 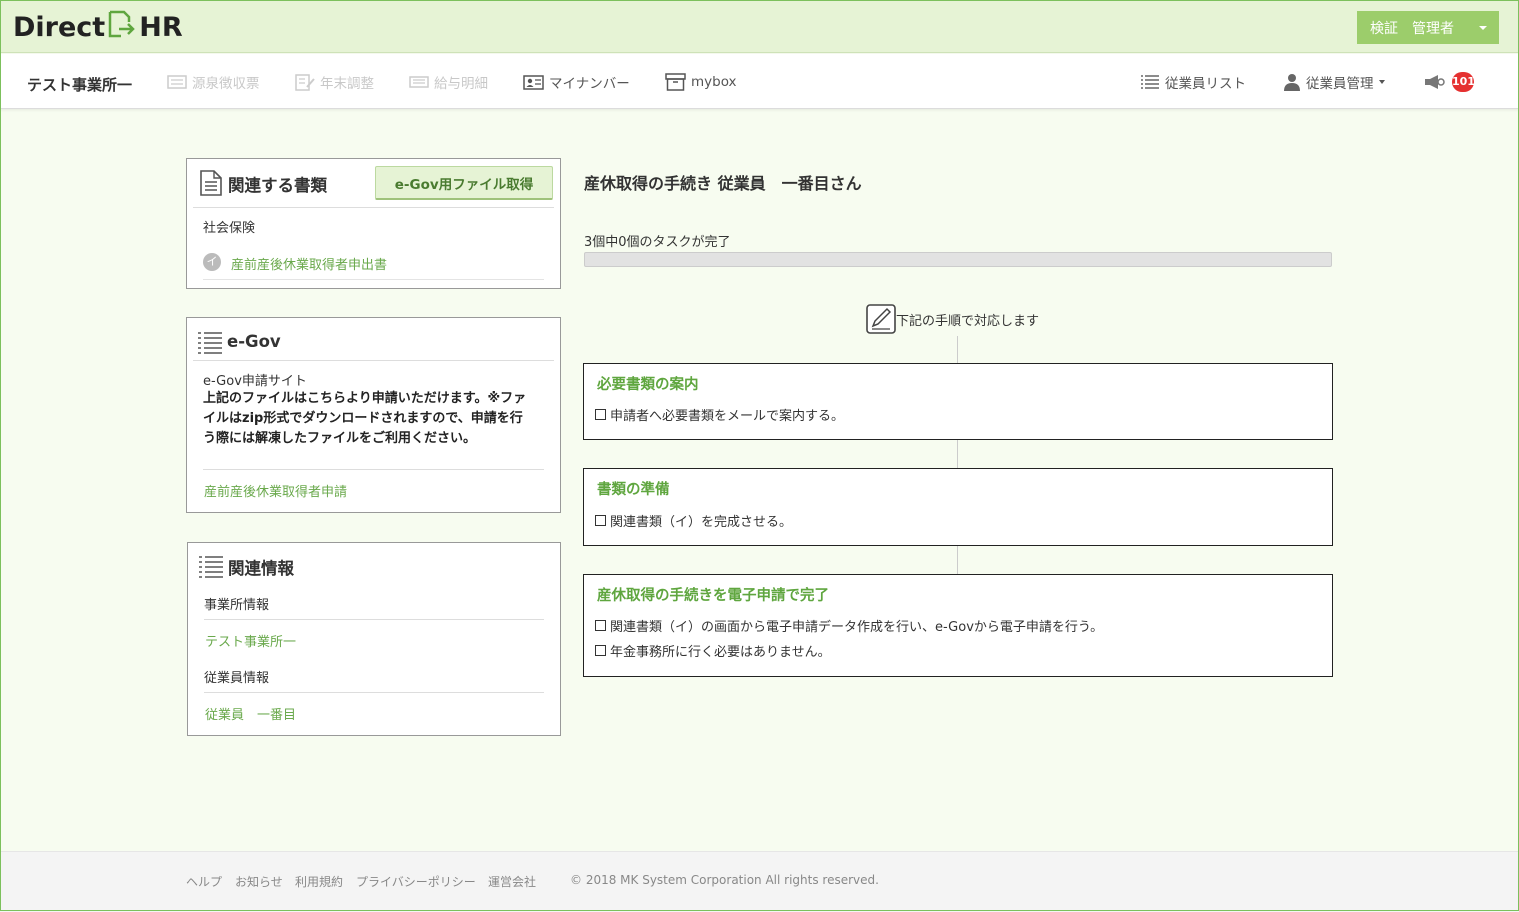 What do you see at coordinates (1292, 82) in the screenshot?
I see `user-icon` at bounding box center [1292, 82].